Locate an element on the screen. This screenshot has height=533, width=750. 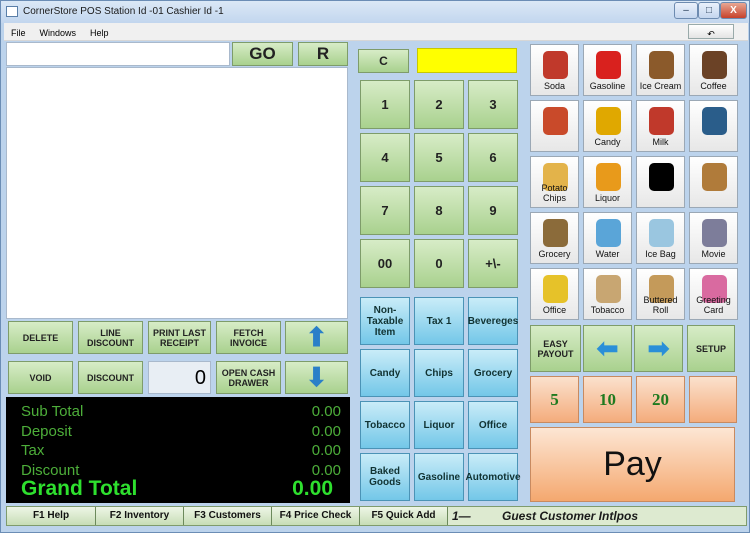
category-button: Chips is located at coordinates (439, 373).